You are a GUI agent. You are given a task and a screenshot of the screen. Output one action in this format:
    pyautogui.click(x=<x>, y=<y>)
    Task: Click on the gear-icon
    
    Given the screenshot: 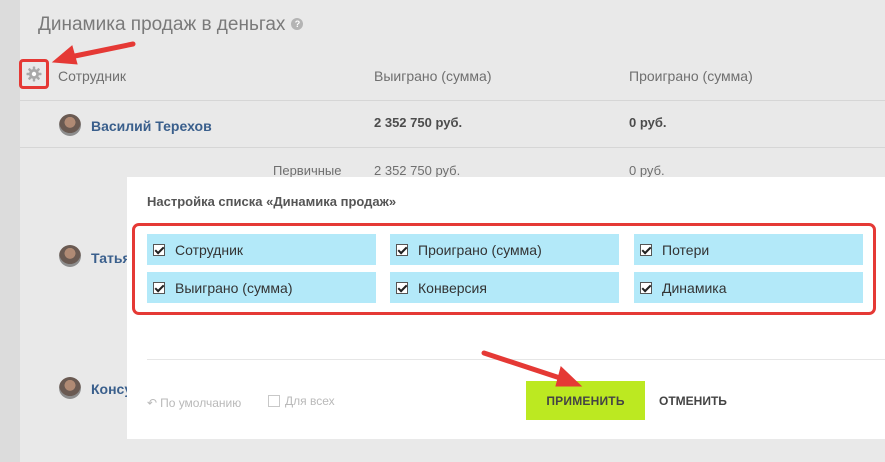 What is the action you would take?
    pyautogui.click(x=34, y=74)
    